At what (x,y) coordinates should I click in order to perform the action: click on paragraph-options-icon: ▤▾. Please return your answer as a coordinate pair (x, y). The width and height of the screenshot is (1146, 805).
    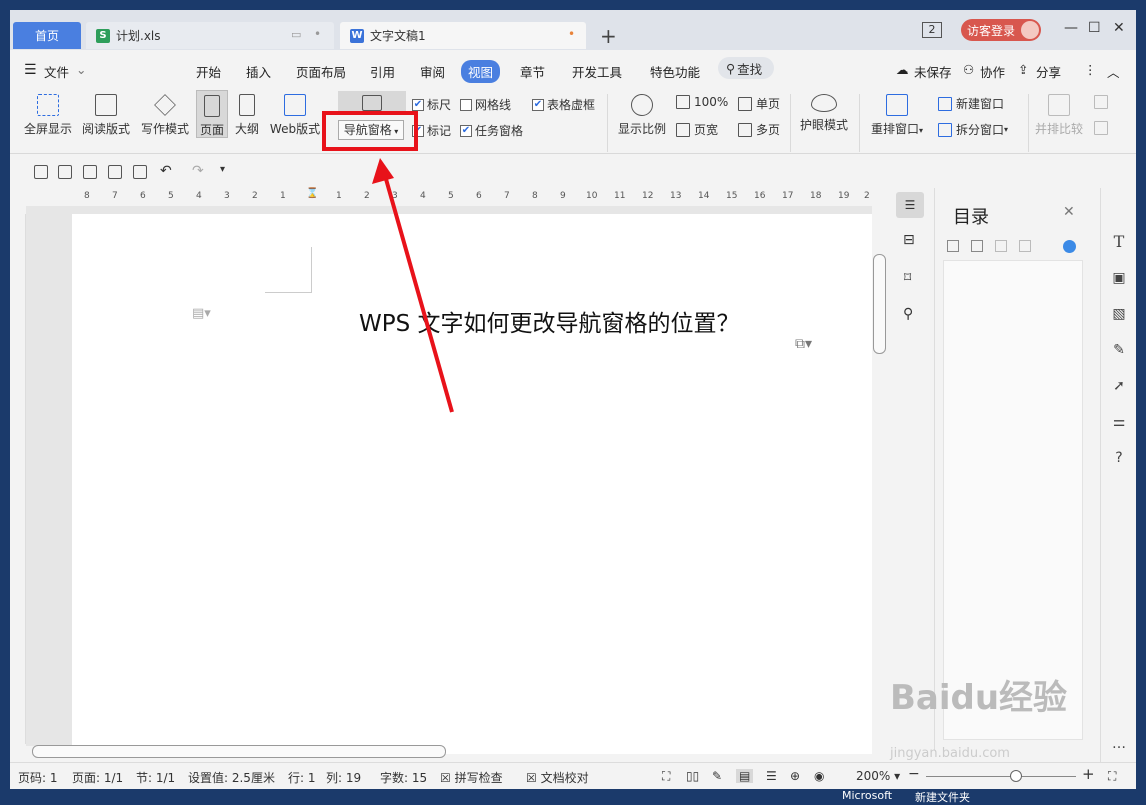
    Looking at the image, I should click on (201, 313).